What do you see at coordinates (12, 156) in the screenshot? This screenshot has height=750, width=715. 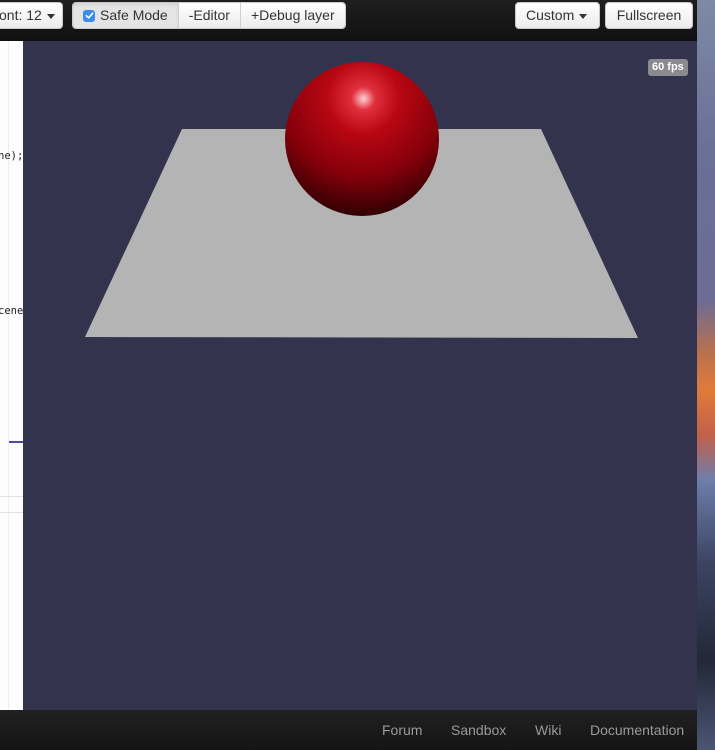 I see `code-line: ne);` at bounding box center [12, 156].